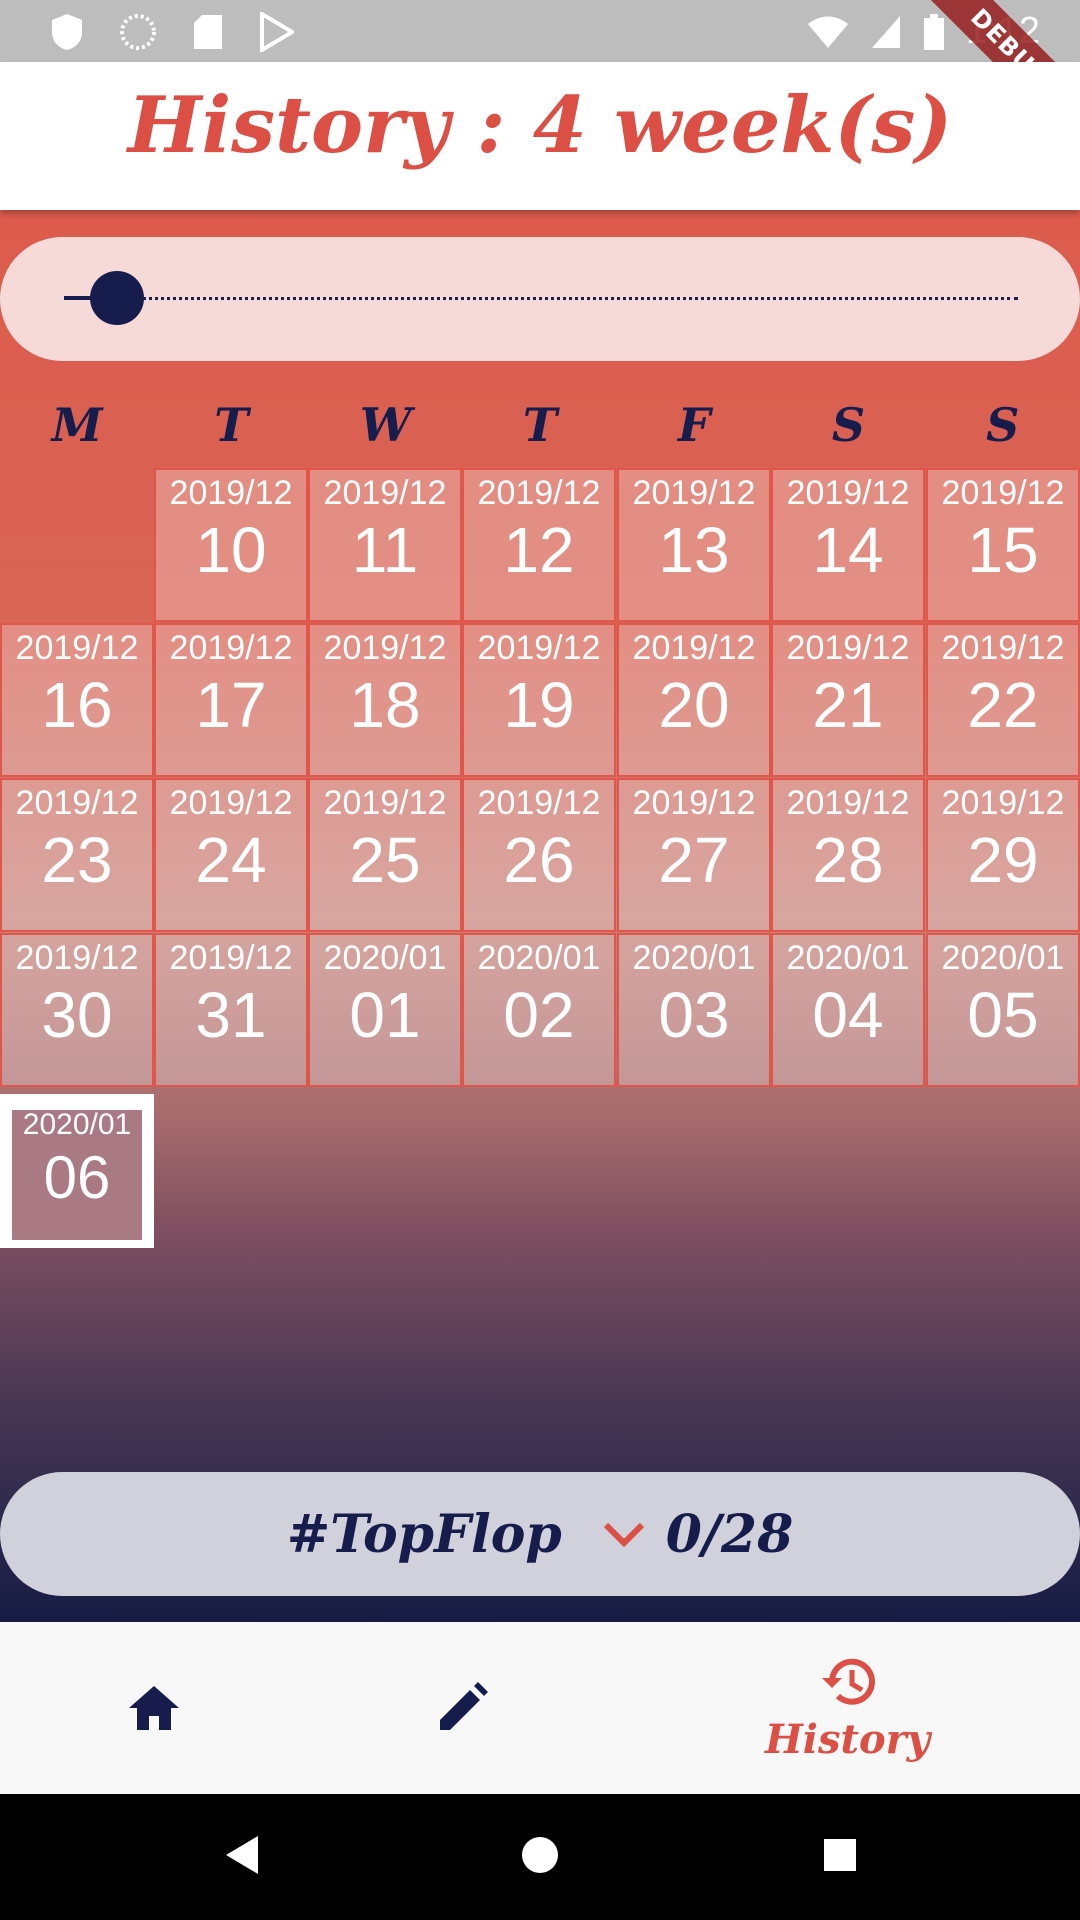  I want to click on weekday-label: T, so click(540, 425).